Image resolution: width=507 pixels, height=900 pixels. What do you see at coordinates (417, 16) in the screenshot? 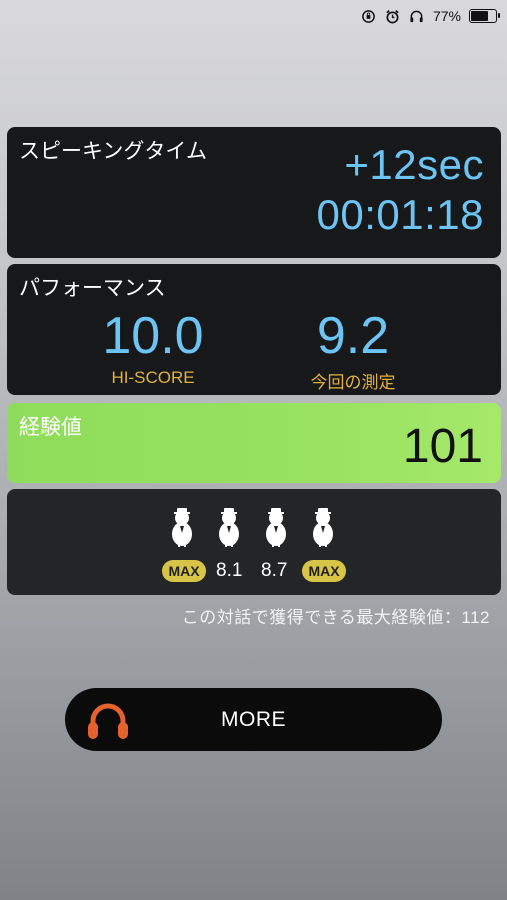
I see `headphones-icon` at bounding box center [417, 16].